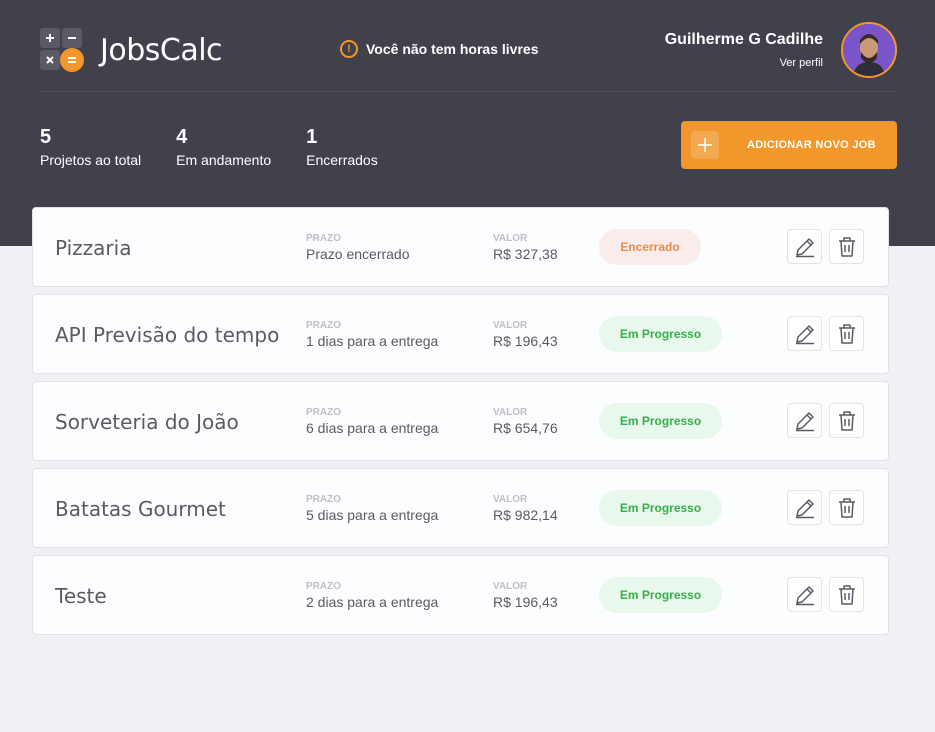 The width and height of the screenshot is (935, 732). What do you see at coordinates (358, 254) in the screenshot?
I see `deadline-value: Prazo encerrado` at bounding box center [358, 254].